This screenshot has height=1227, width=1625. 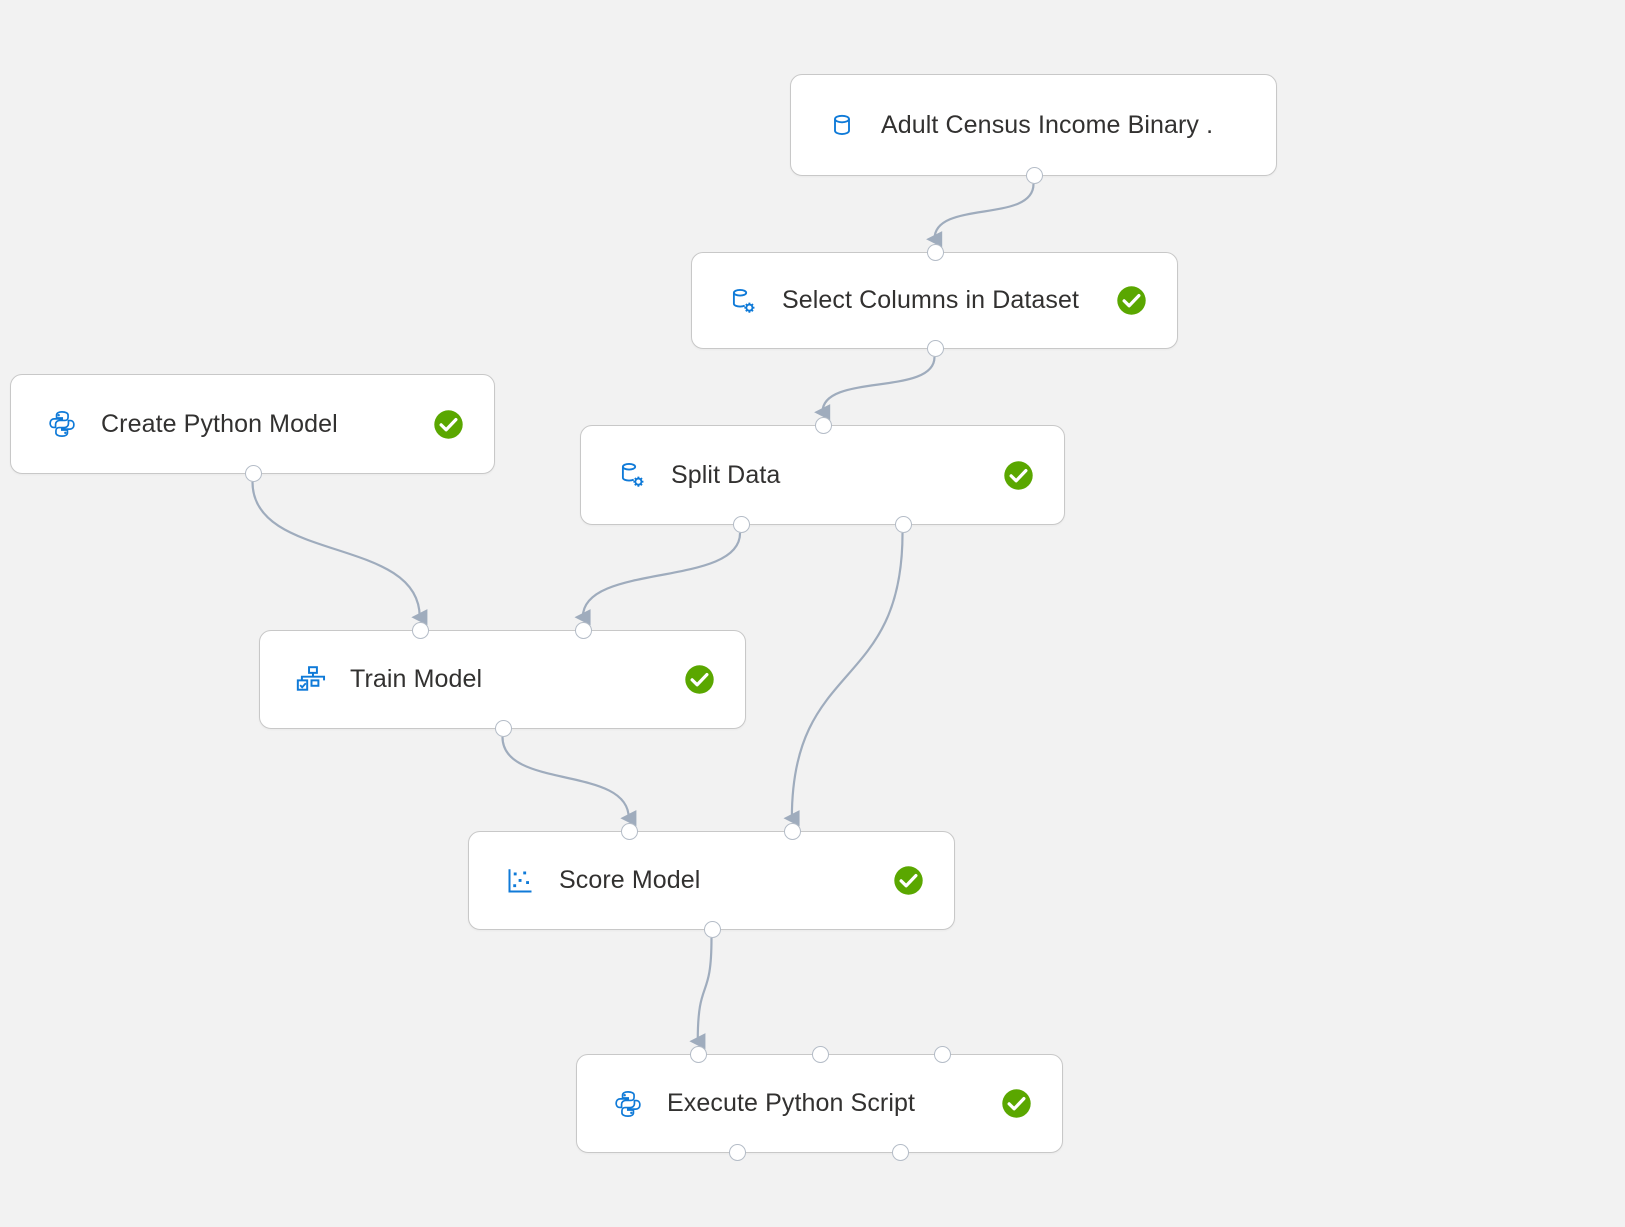 I want to click on pipeline-node-split-data: Split Data, so click(x=822, y=475).